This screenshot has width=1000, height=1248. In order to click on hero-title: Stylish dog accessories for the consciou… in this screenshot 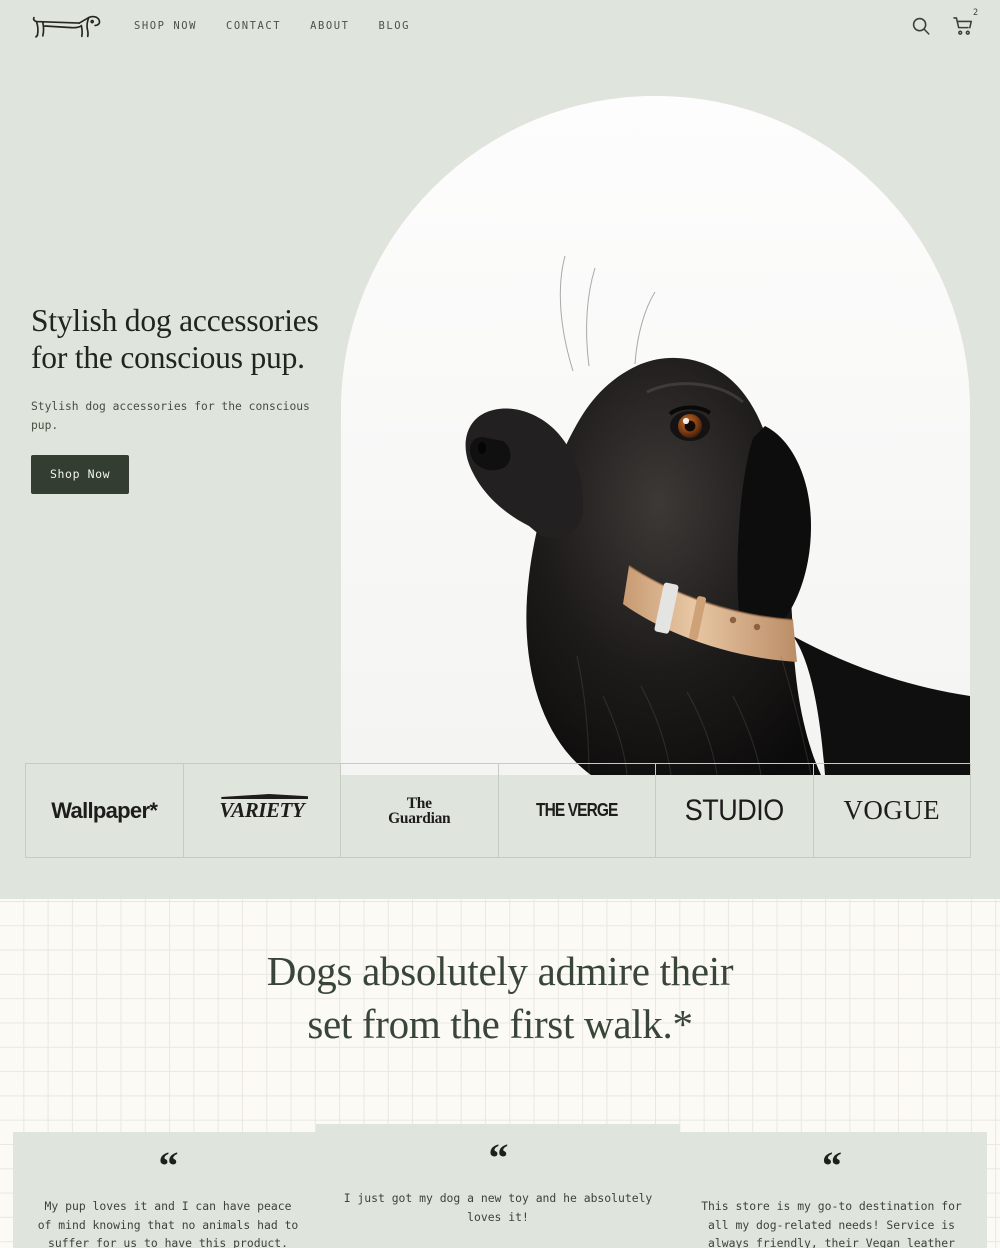, I will do `click(175, 339)`.